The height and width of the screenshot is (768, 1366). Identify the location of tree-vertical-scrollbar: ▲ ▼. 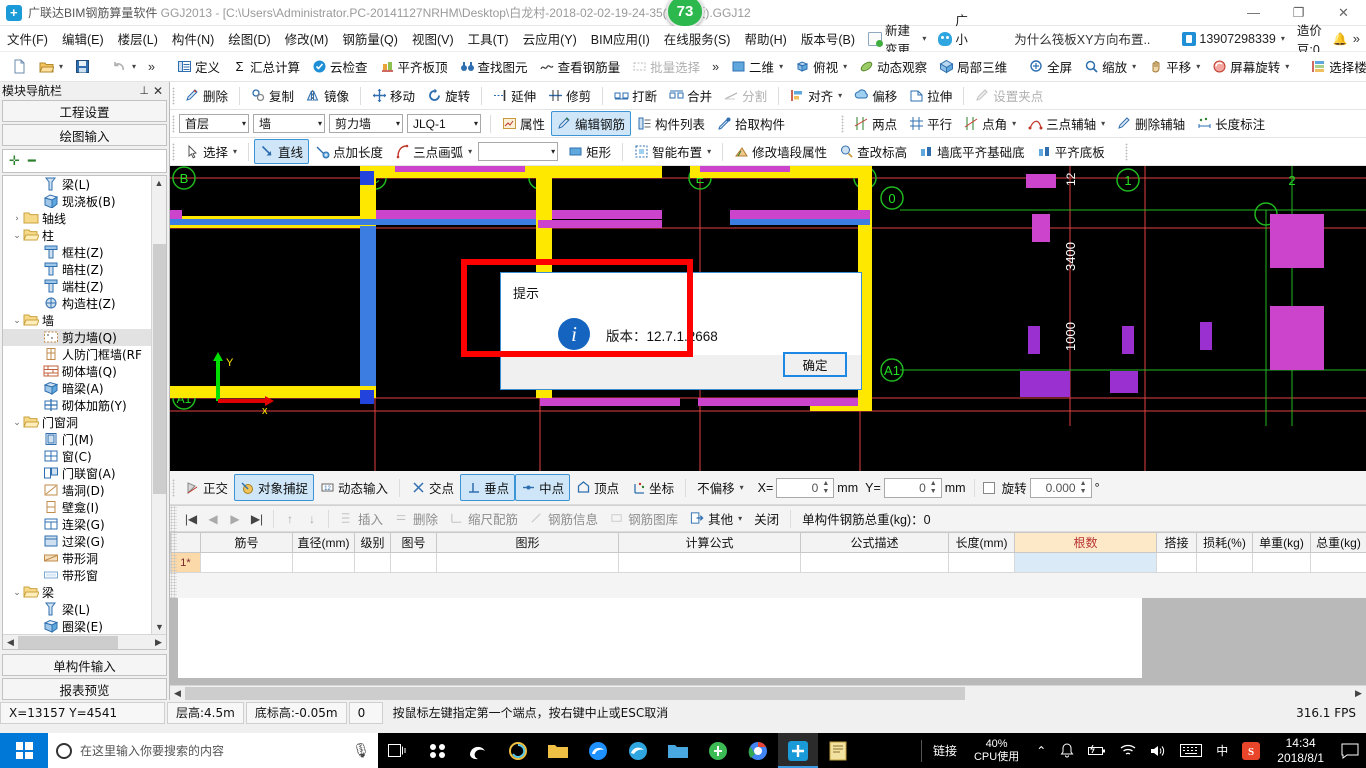
(158, 405).